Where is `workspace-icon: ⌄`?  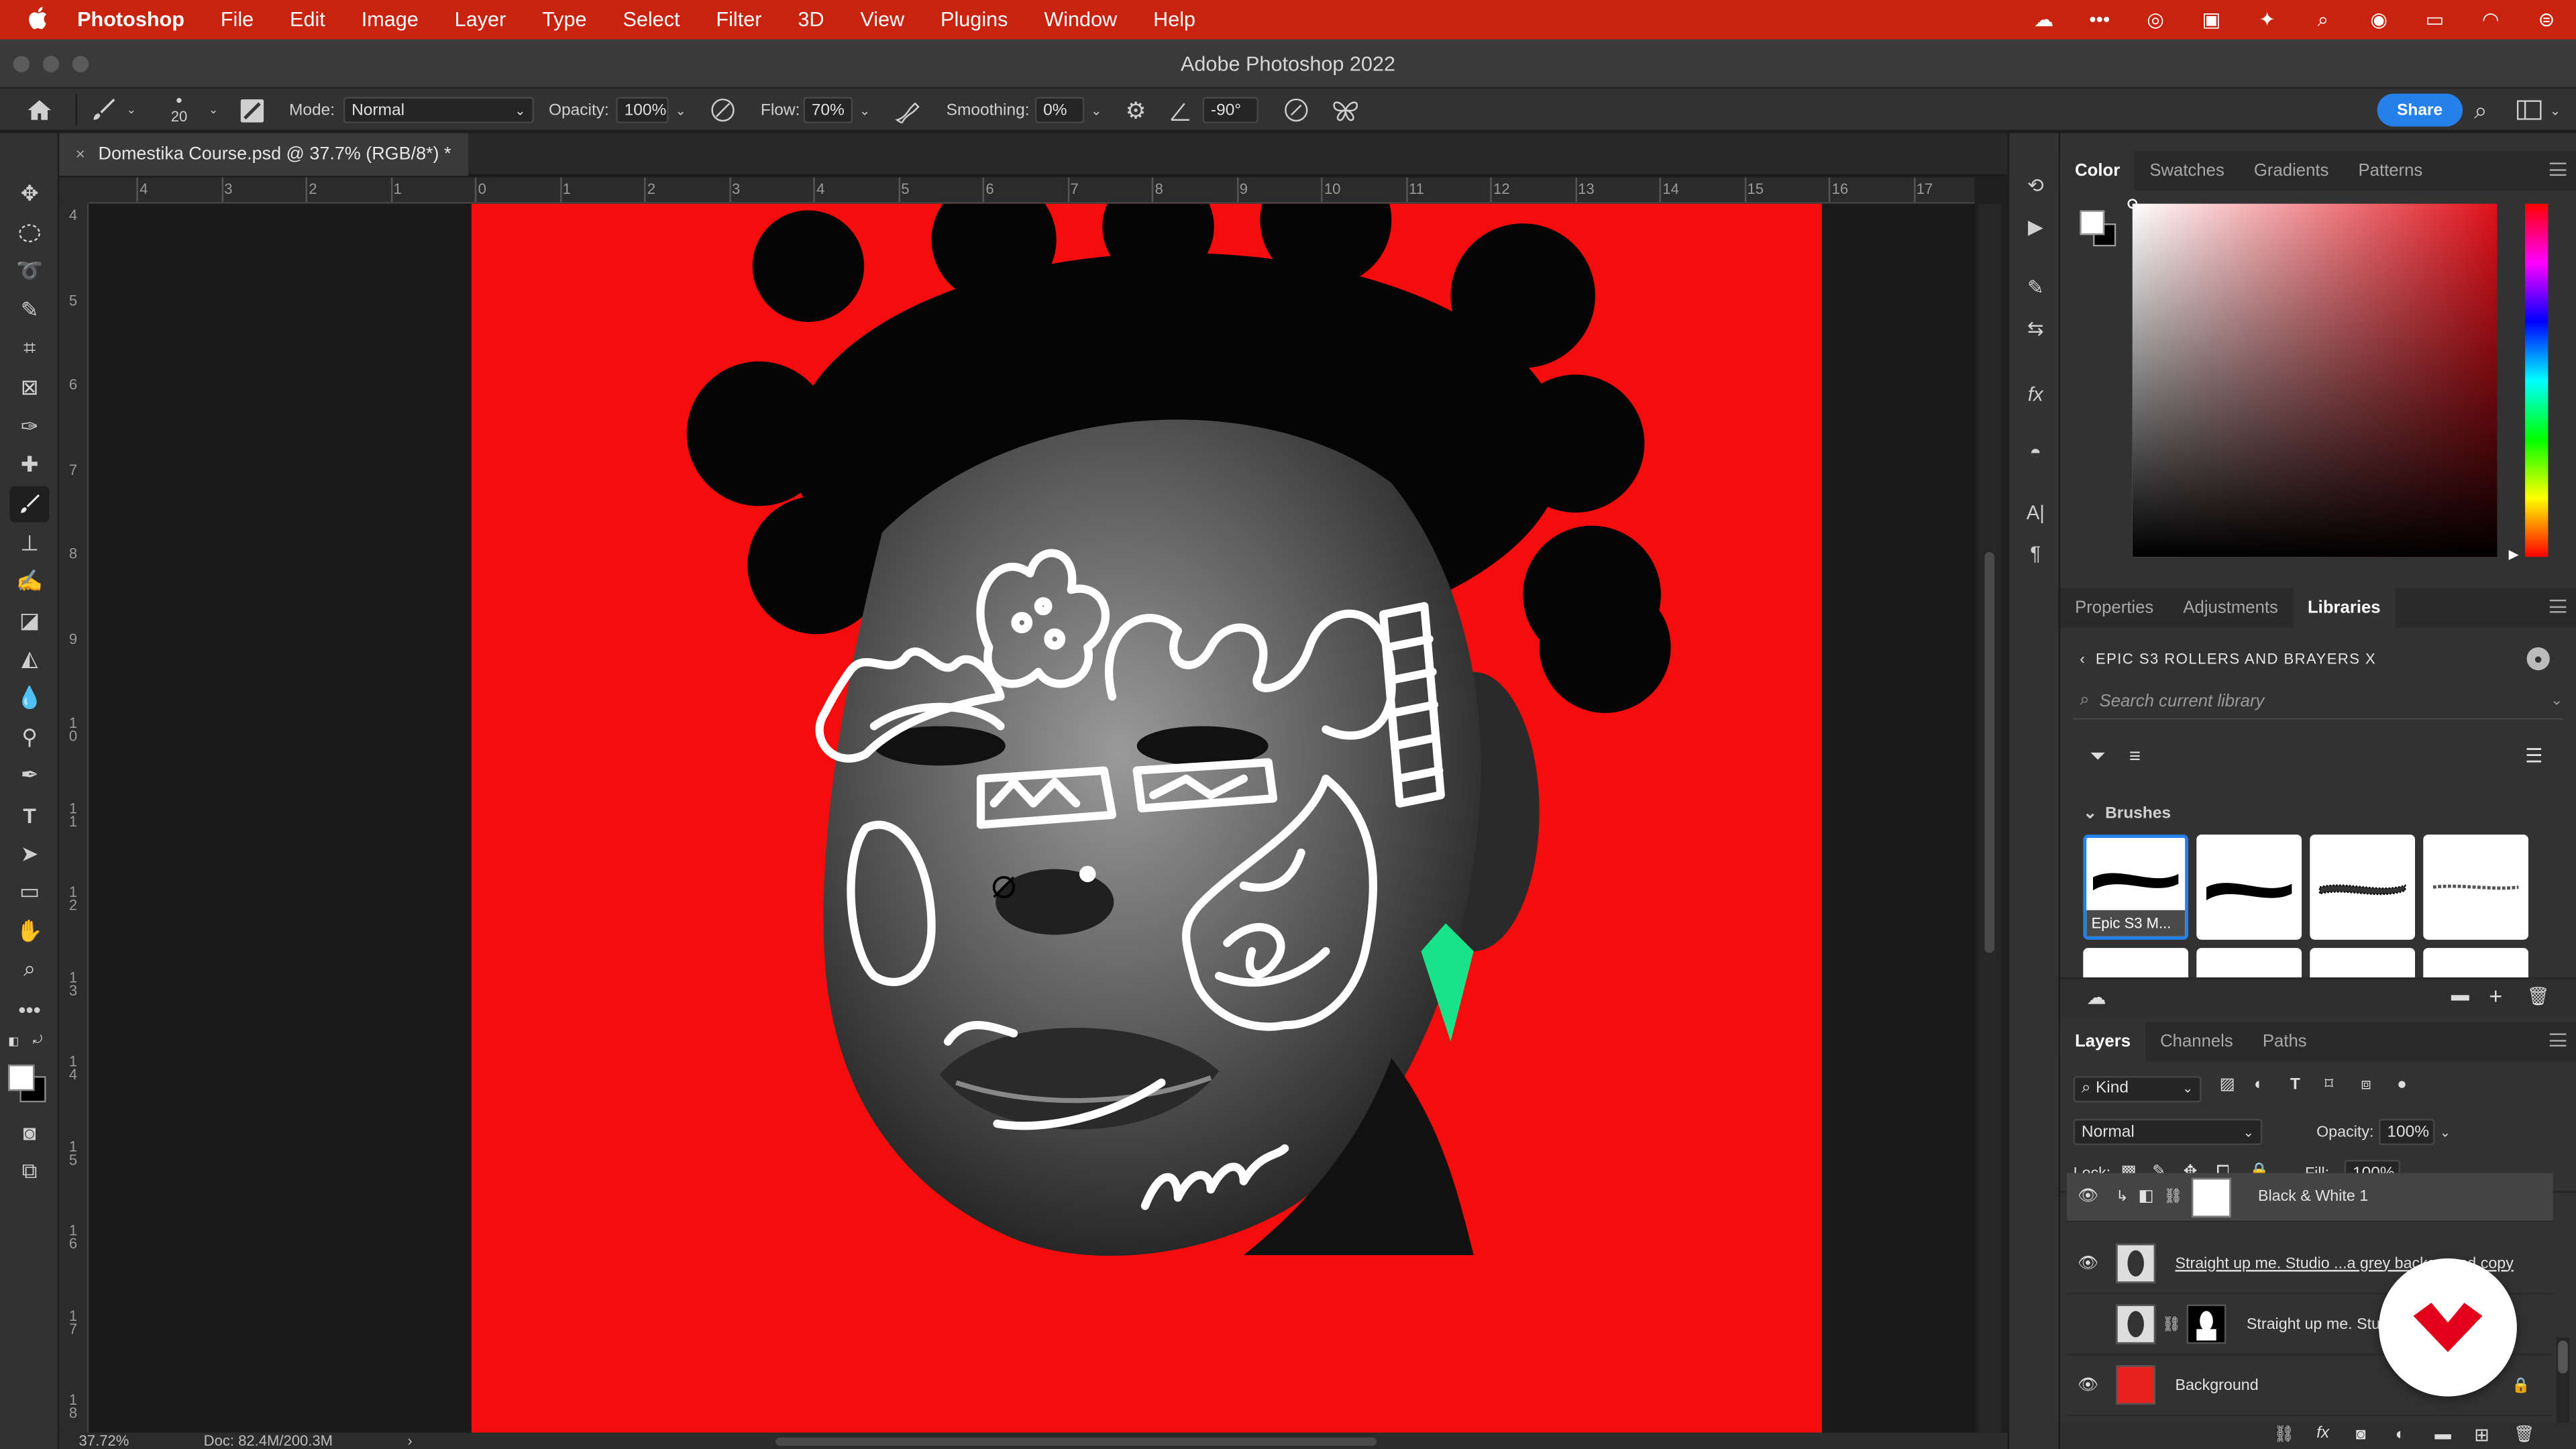
workspace-icon: ⌄ is located at coordinates (2538, 110).